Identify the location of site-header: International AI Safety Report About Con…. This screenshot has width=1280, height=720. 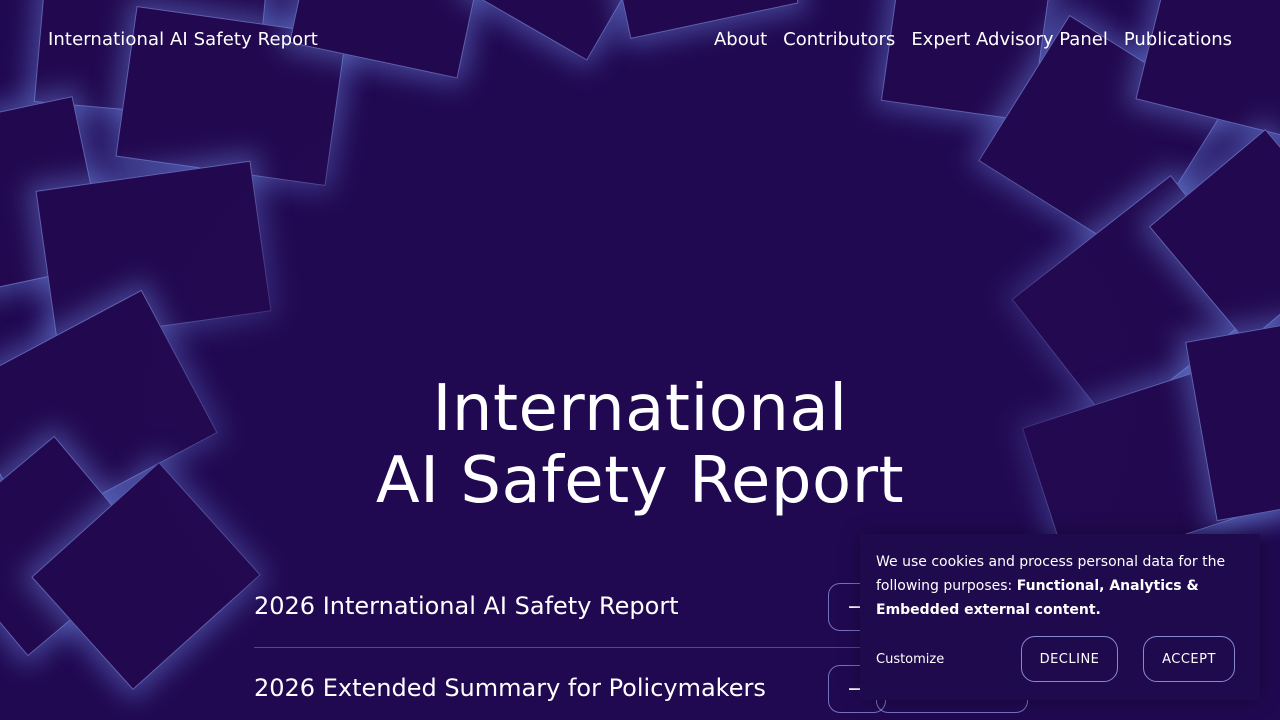
(640, 40).